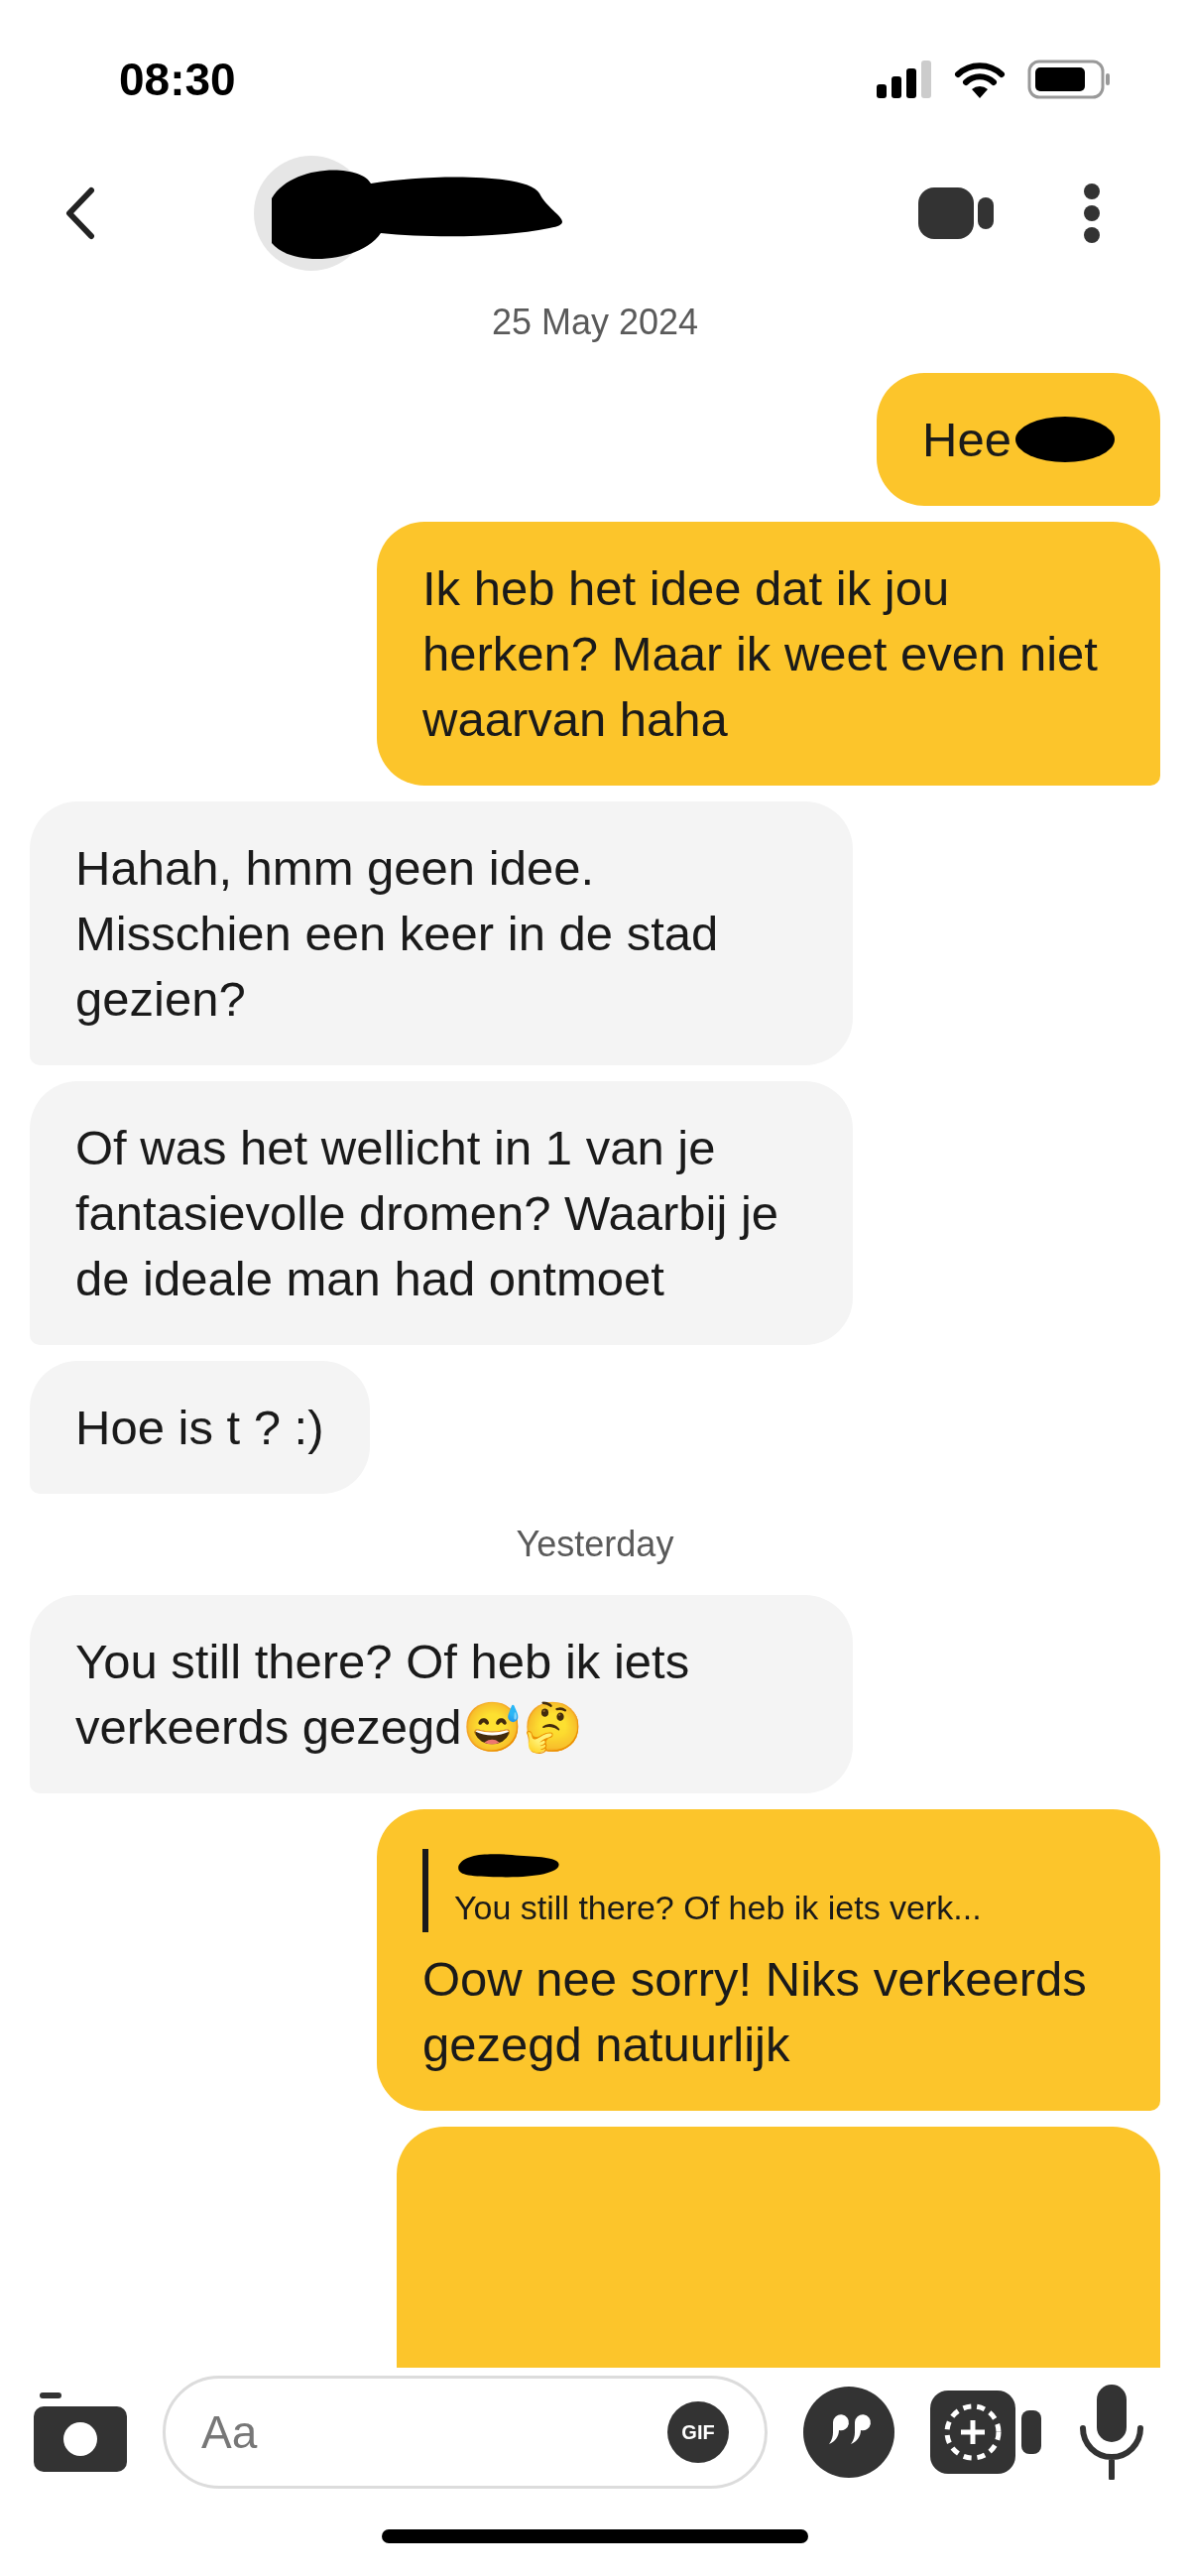 The width and height of the screenshot is (1190, 2576). What do you see at coordinates (760, 654) in the screenshot?
I see `message-text: Ik heb het idee dat ik jou herken? Maar ik weet even niet waarvan haha` at bounding box center [760, 654].